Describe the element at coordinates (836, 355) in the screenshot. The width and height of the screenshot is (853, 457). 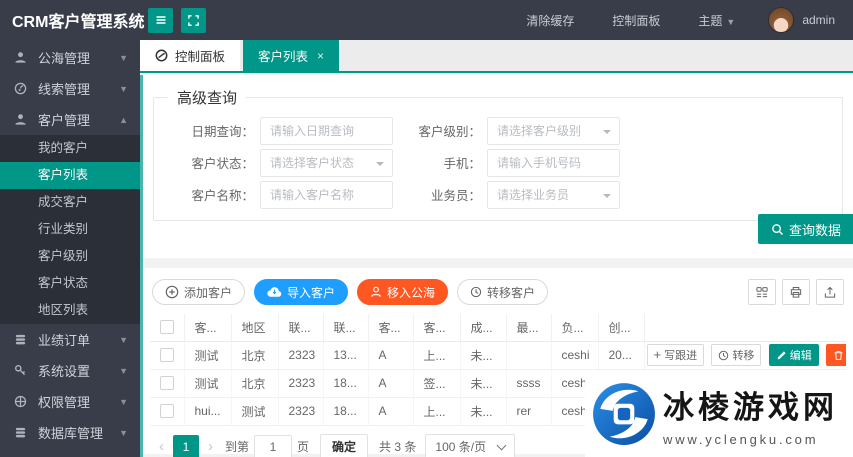
I see `delete-button: 删除` at that location.